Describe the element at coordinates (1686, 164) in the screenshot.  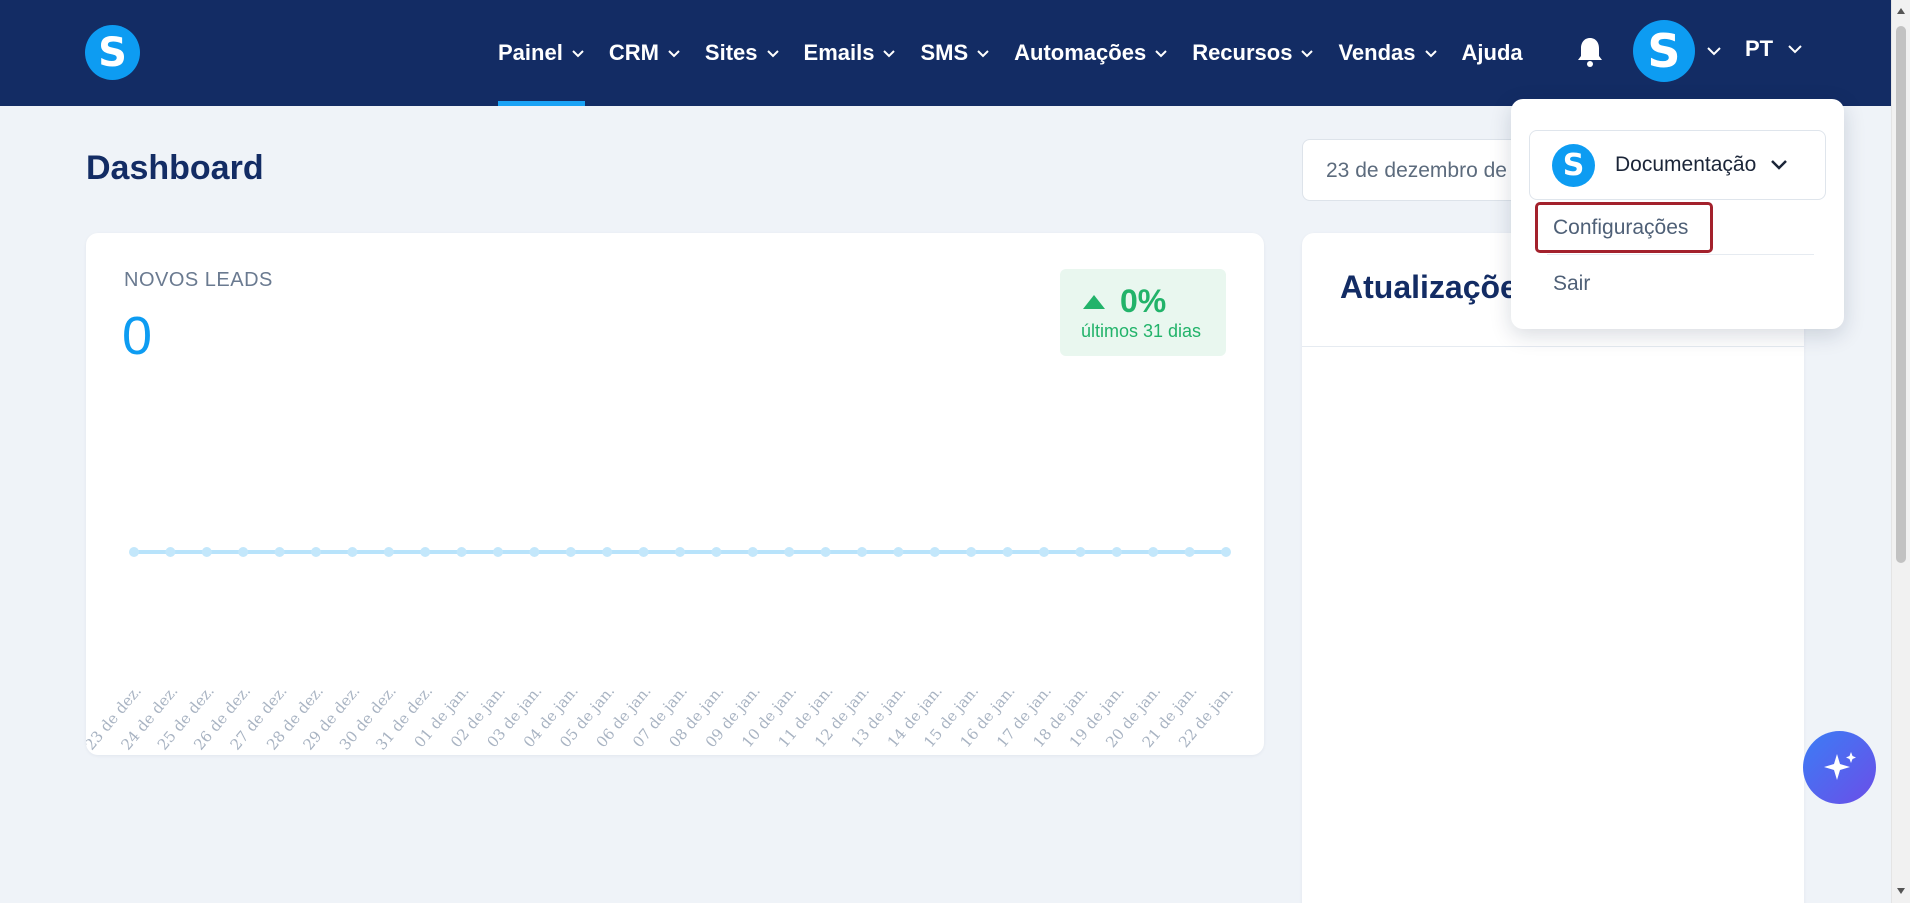
I see `account-name: Documentação` at that location.